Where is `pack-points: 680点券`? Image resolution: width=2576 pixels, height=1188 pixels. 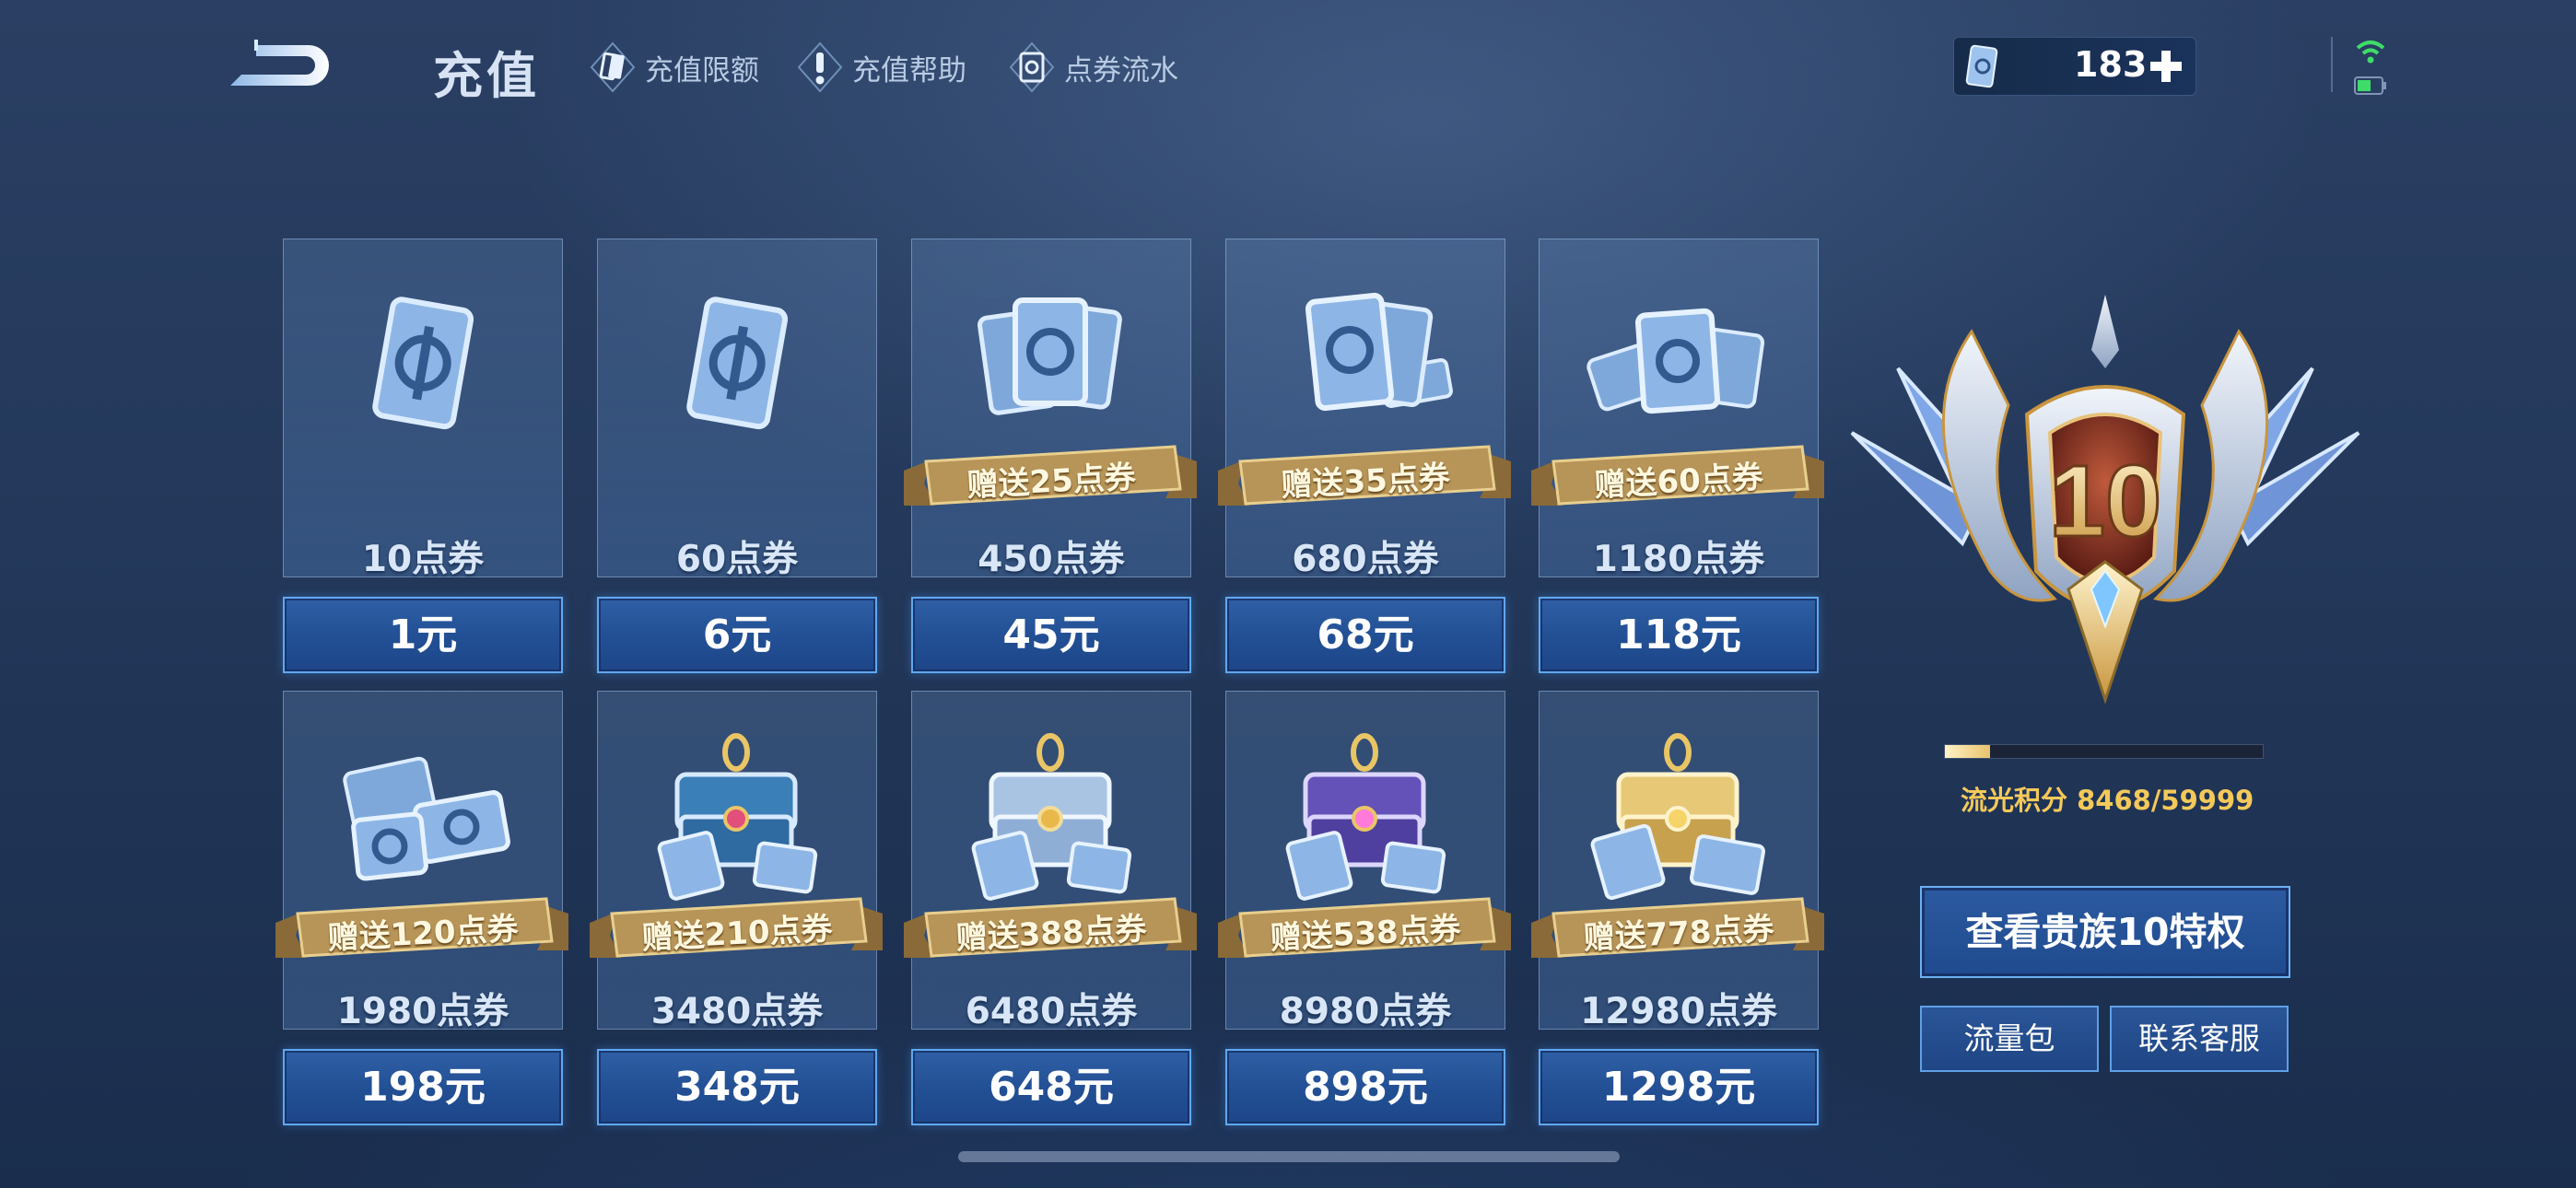 pack-points: 680点券 is located at coordinates (1365, 559).